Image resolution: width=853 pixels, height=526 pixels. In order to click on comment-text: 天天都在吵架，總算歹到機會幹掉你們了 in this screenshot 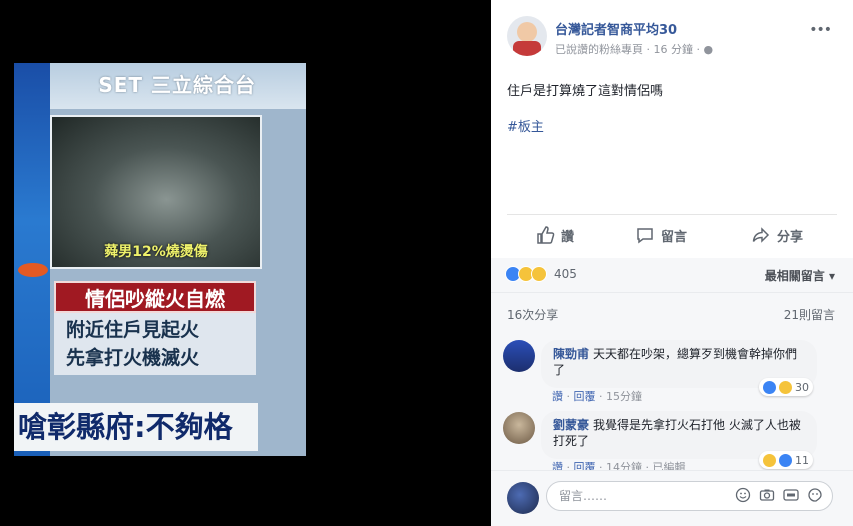, I will do `click(675, 362)`.